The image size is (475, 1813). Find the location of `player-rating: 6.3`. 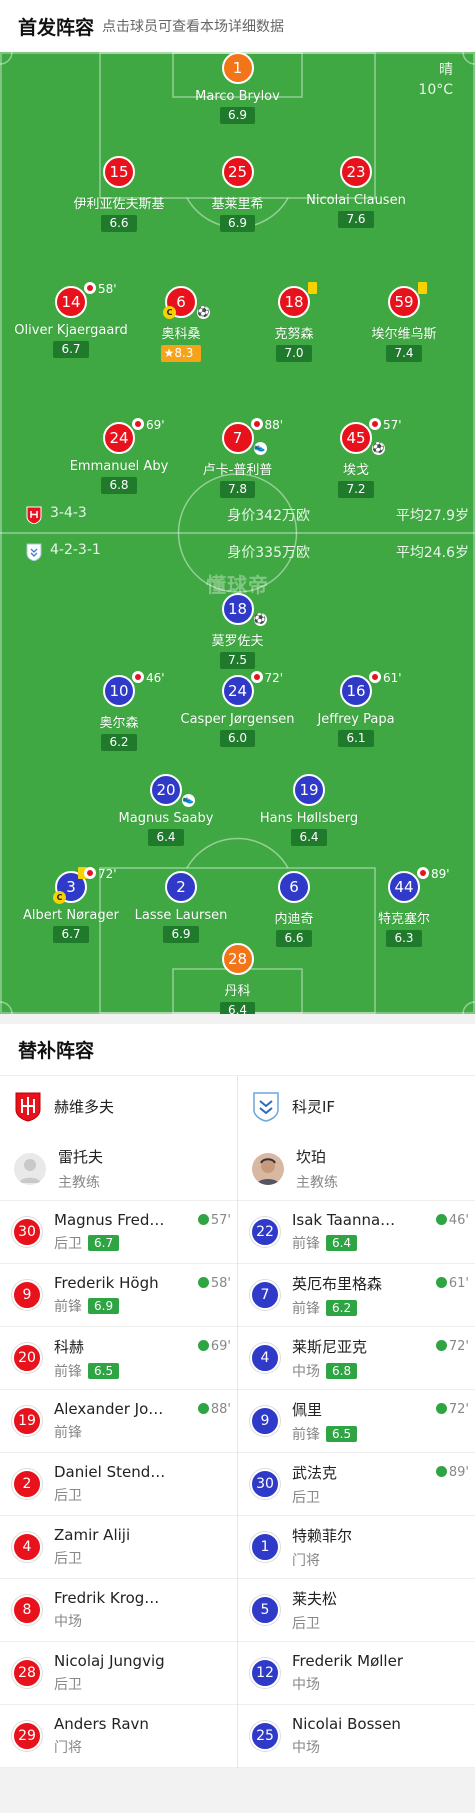

player-rating: 6.3 is located at coordinates (404, 938).